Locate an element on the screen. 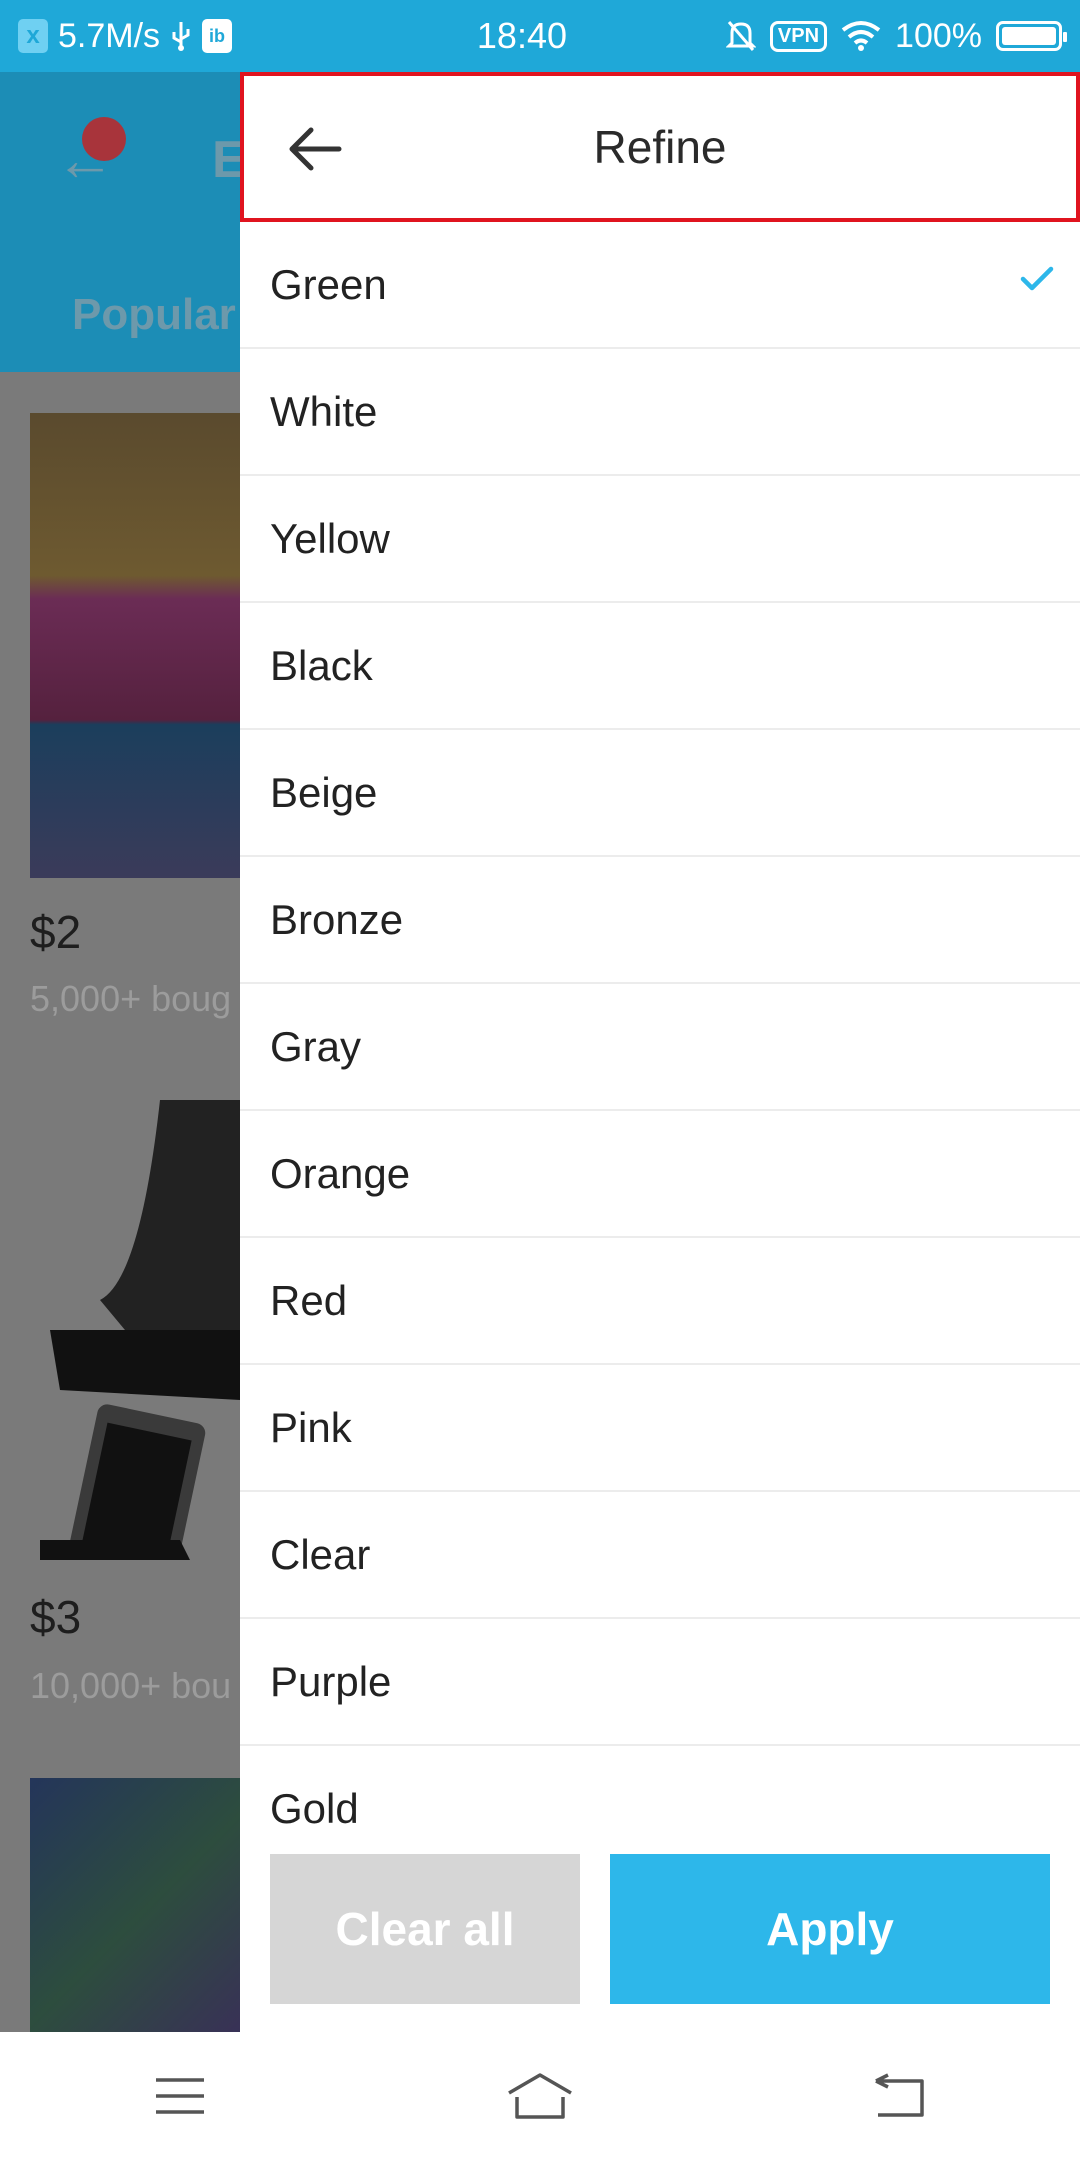 The height and width of the screenshot is (2160, 1080). menu-button is located at coordinates (180, 2096).